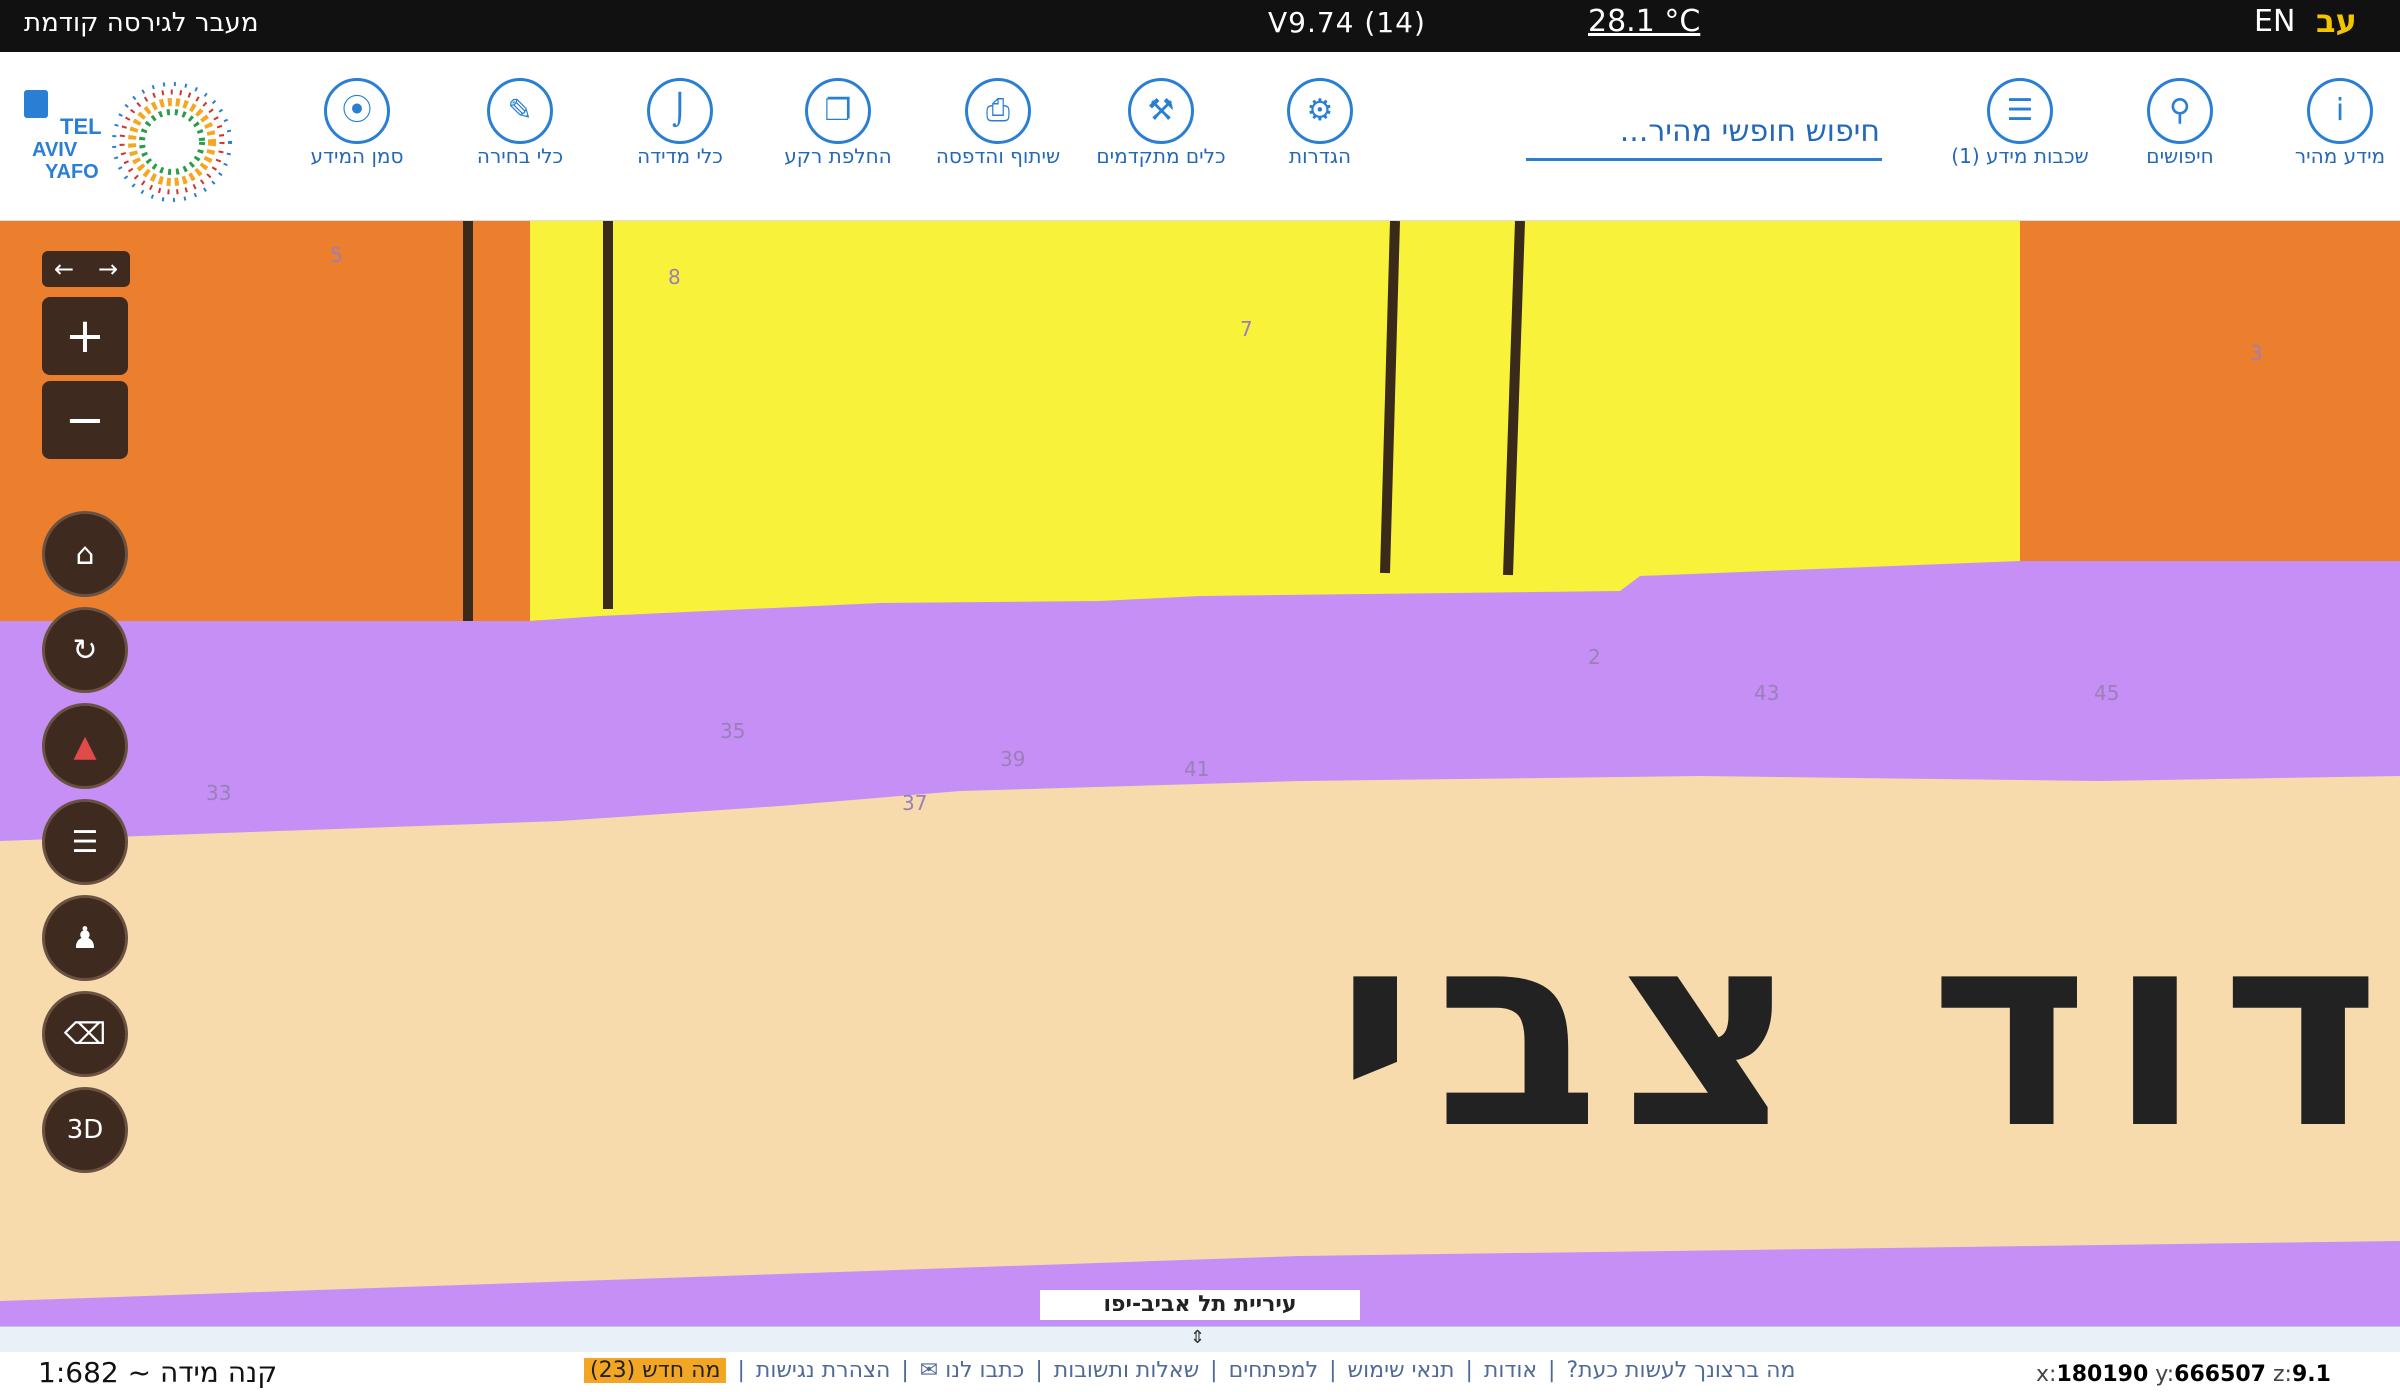 This screenshot has height=1392, width=2400. Describe the element at coordinates (219, 793) in the screenshot. I see `map-number-label: 33` at that location.